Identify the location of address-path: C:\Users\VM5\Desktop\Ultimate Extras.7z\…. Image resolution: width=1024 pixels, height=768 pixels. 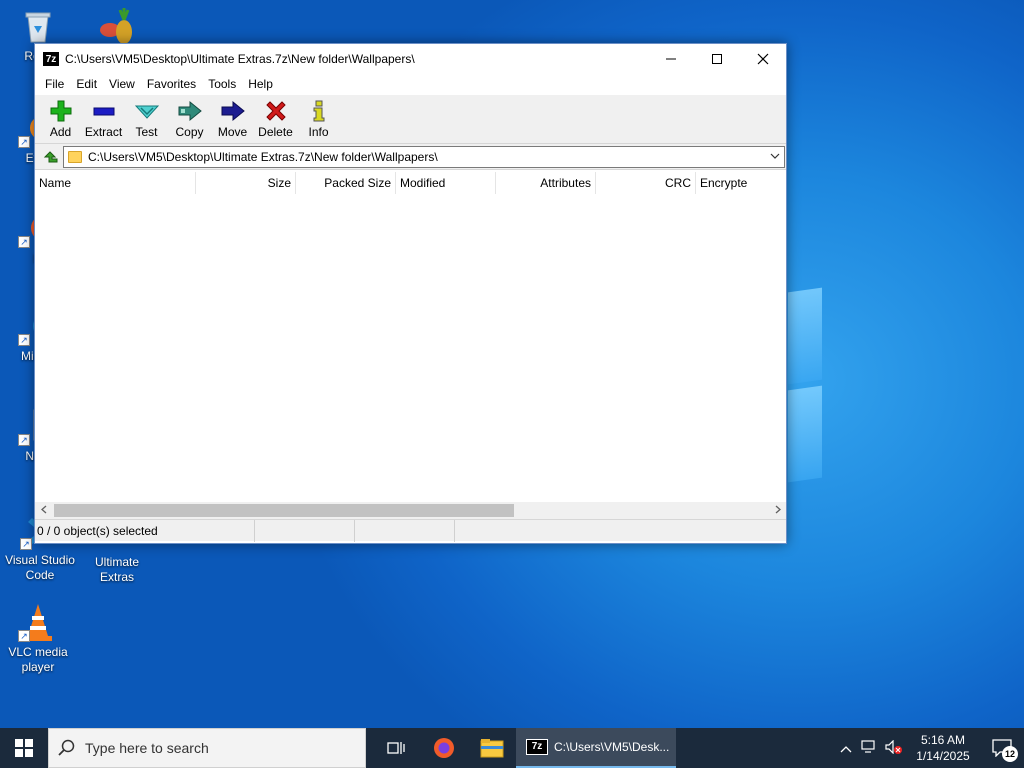
(427, 157).